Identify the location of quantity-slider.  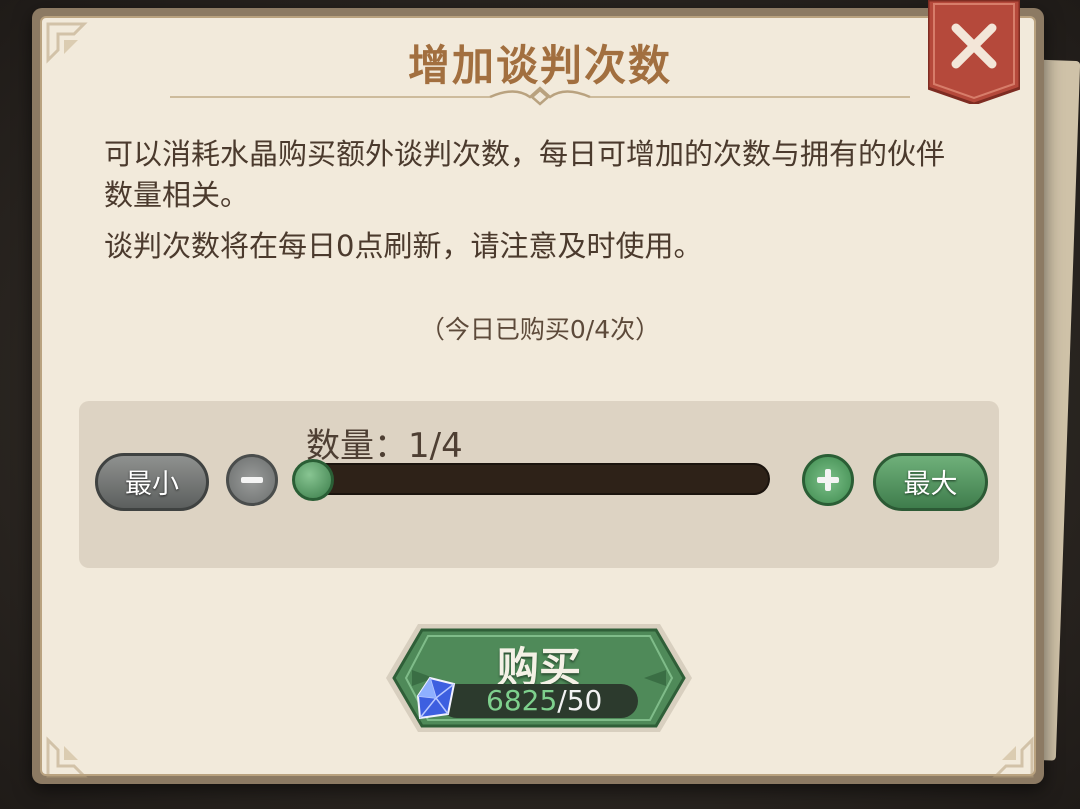
(533, 479).